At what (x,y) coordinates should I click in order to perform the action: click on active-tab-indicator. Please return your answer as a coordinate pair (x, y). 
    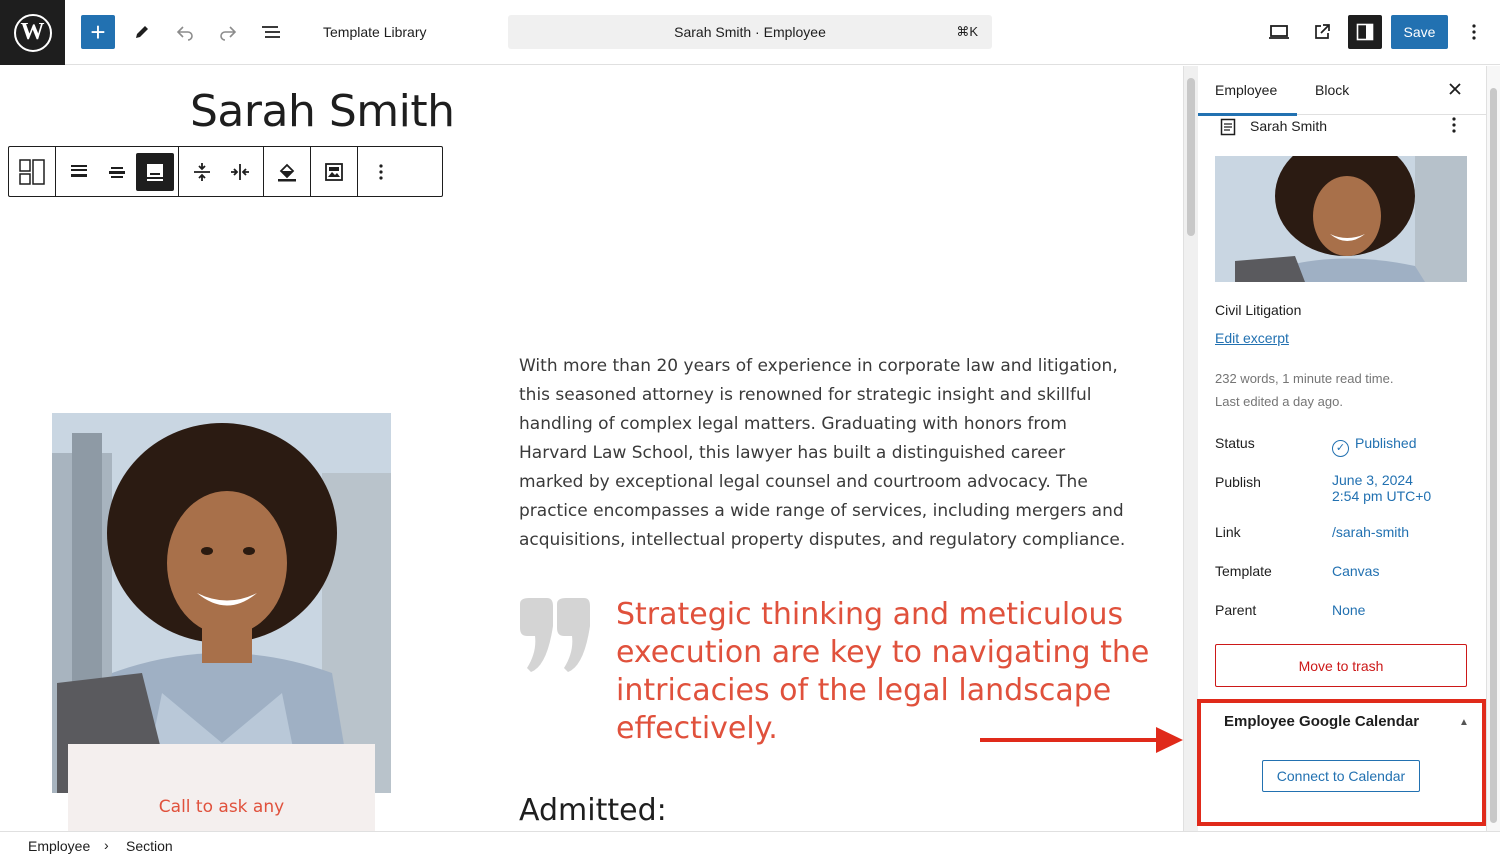
    Looking at the image, I should click on (1247, 114).